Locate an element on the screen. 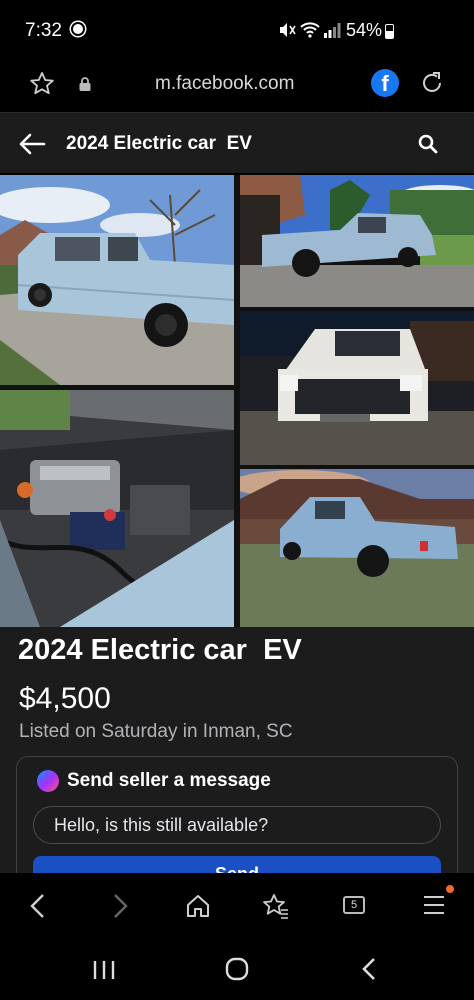 This screenshot has width=474, height=1000. home-icon is located at coordinates (198, 906).